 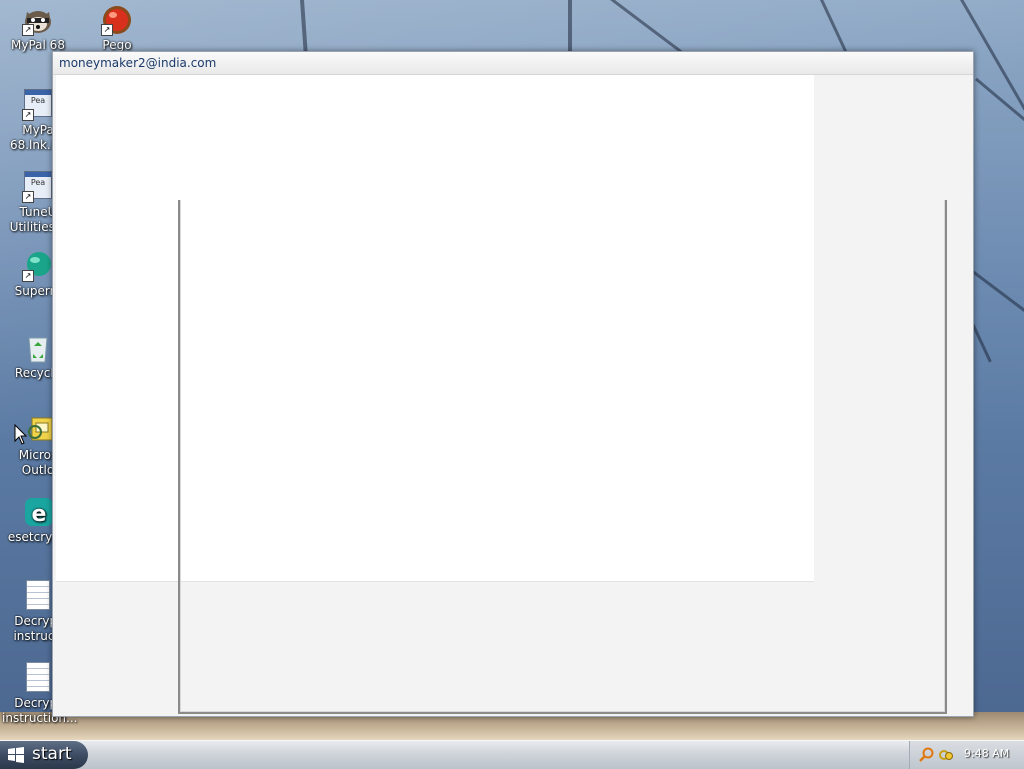 What do you see at coordinates (946, 755) in the screenshot?
I see `network-tray-icon` at bounding box center [946, 755].